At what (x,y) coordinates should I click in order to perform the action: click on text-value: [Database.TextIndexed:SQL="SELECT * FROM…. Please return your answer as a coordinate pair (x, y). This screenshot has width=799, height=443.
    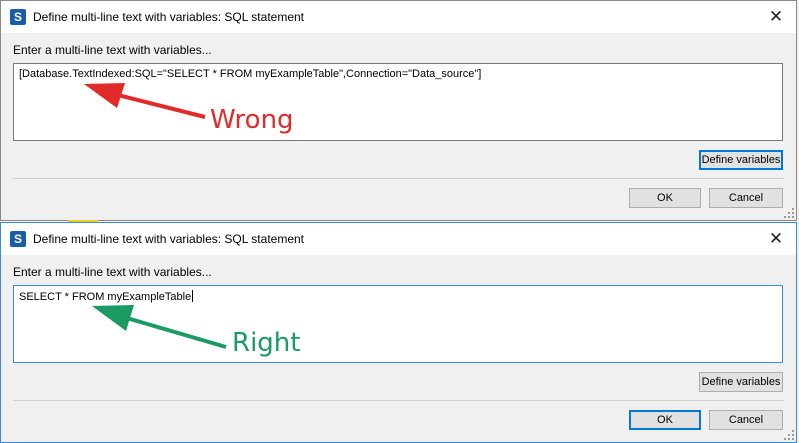
    Looking at the image, I should click on (250, 74).